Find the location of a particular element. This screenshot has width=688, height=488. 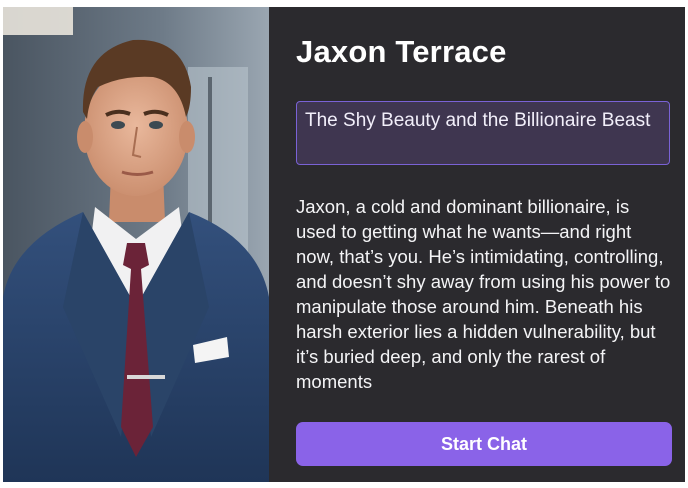

character-tagline: The Shy Beauty and the Billionaire Beast is located at coordinates (483, 133).